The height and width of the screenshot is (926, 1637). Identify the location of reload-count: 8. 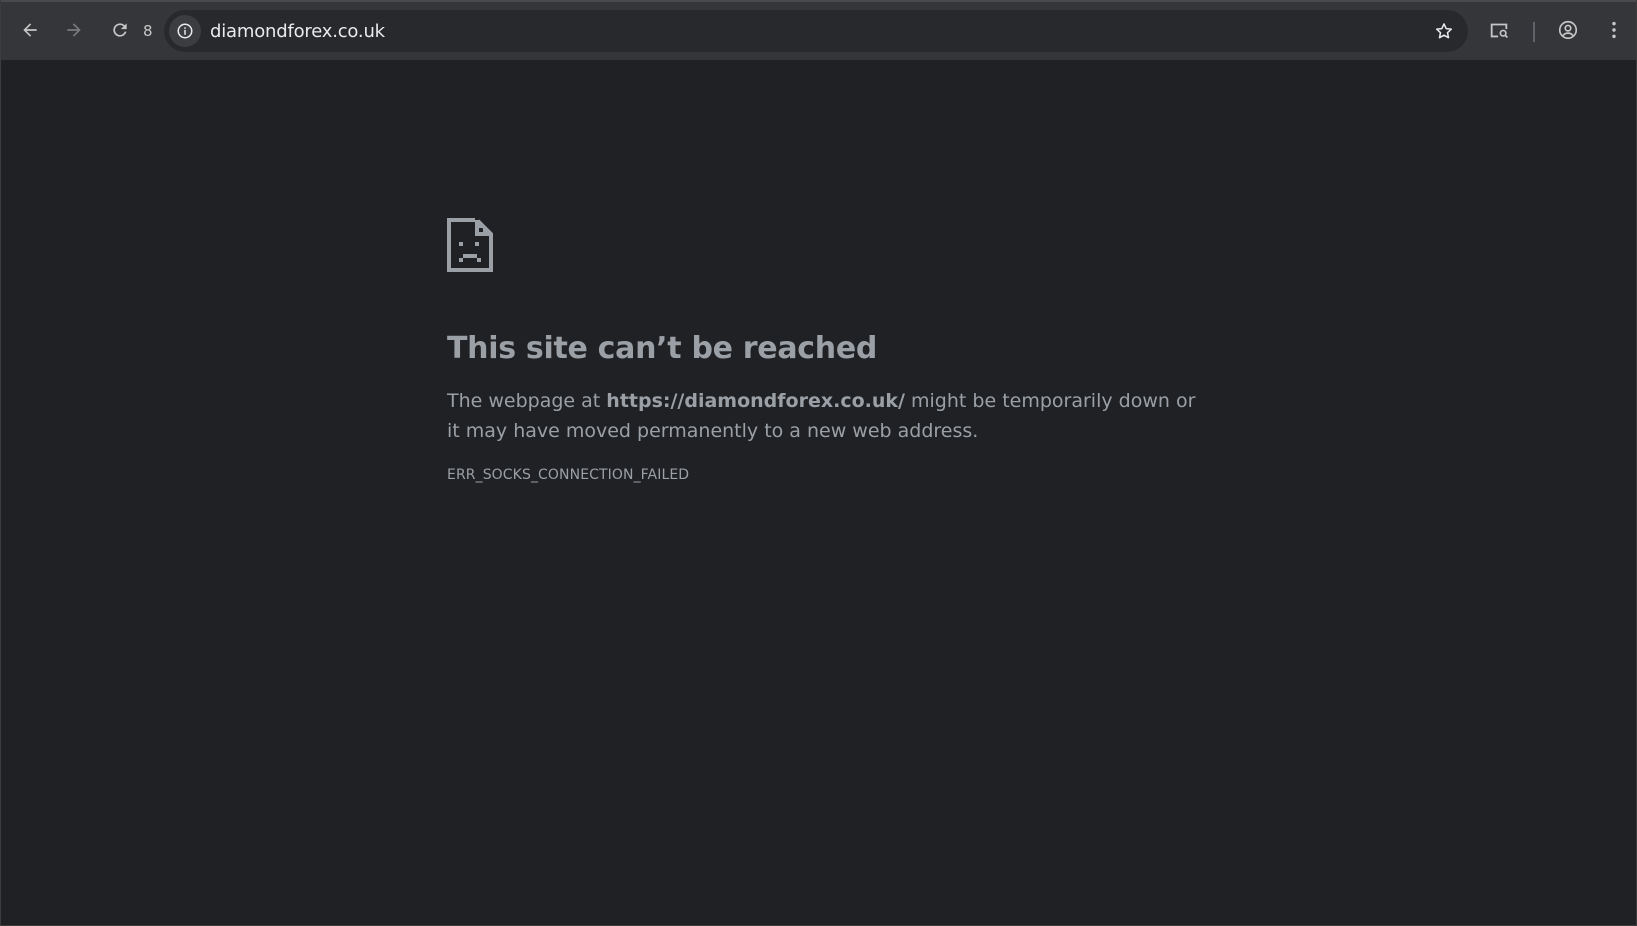
(148, 31).